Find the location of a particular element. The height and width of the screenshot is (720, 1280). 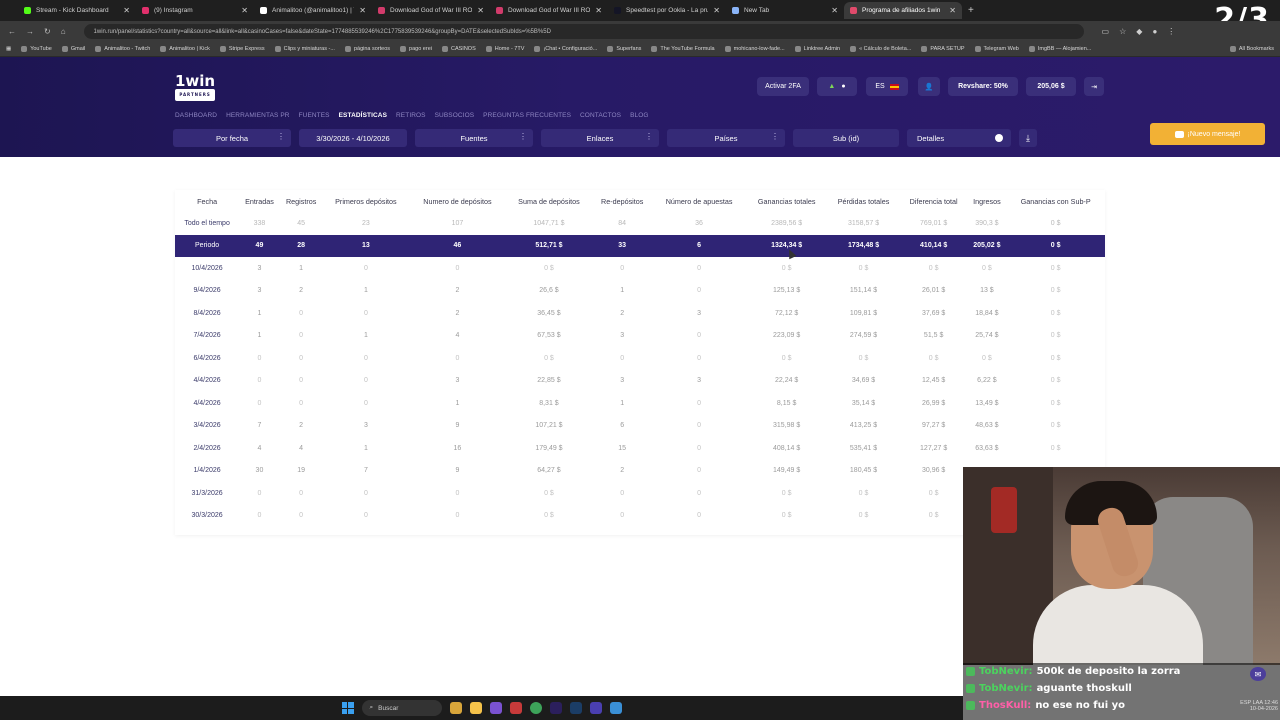

bookmark-item: Superfans is located at coordinates (624, 49).